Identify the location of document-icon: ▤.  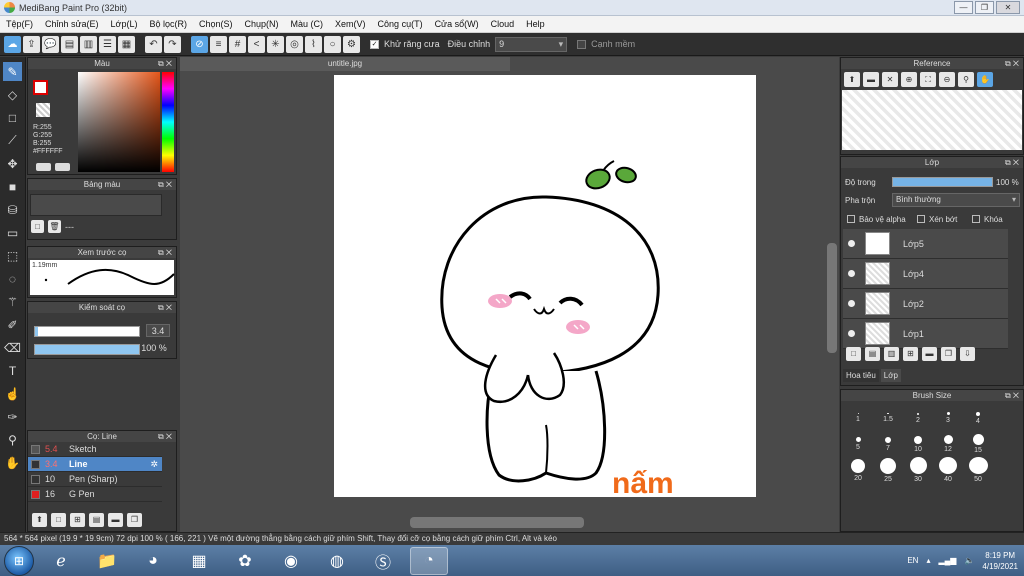
(69, 44).